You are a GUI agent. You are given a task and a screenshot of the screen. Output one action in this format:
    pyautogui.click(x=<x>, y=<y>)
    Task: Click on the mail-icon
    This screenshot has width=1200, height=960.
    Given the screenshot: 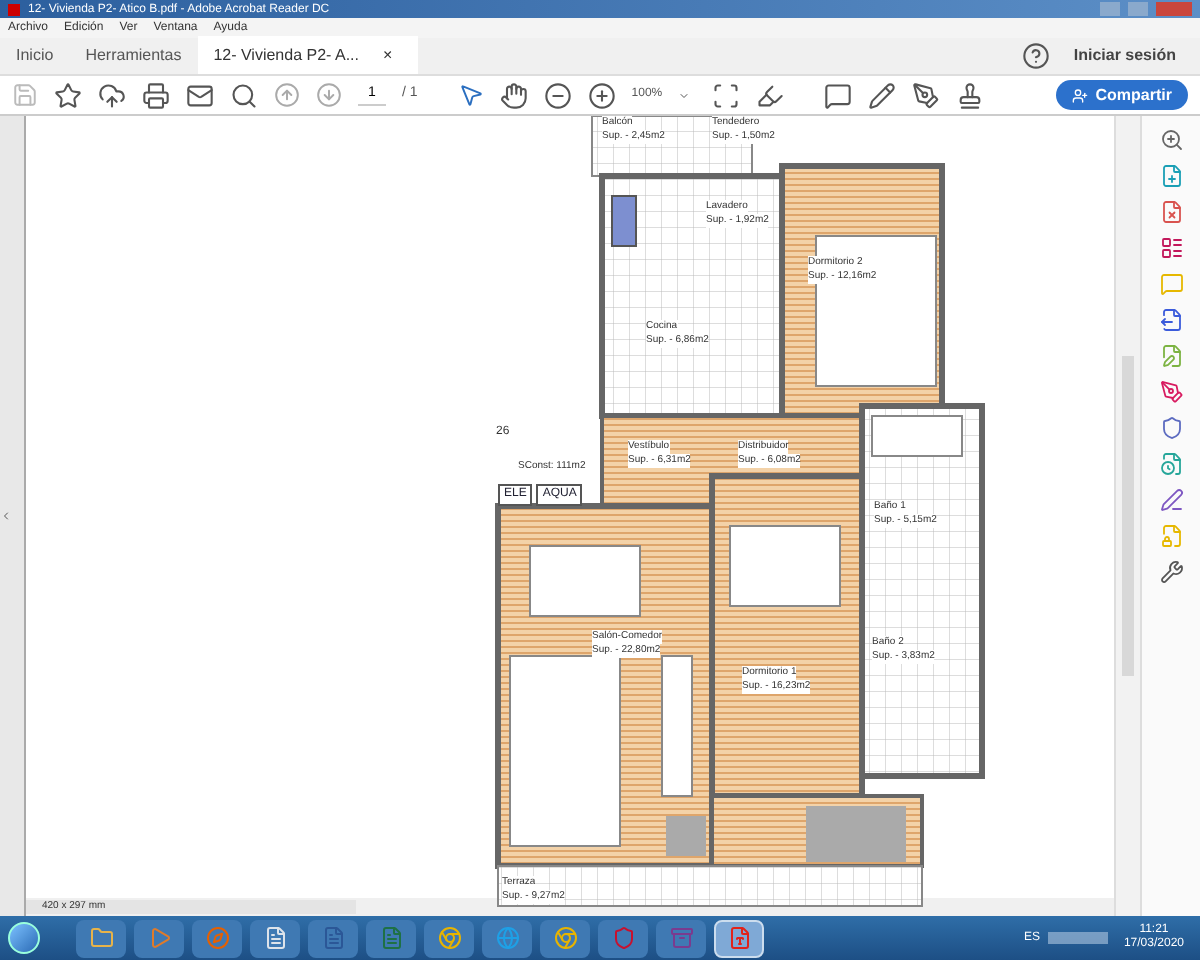 What is the action you would take?
    pyautogui.click(x=200, y=95)
    